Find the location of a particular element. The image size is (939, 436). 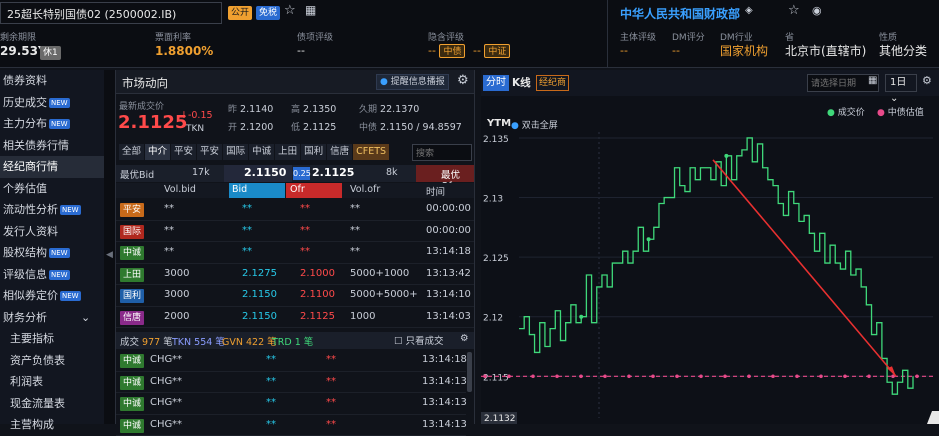

broker-tab: 国际 is located at coordinates (235, 152).